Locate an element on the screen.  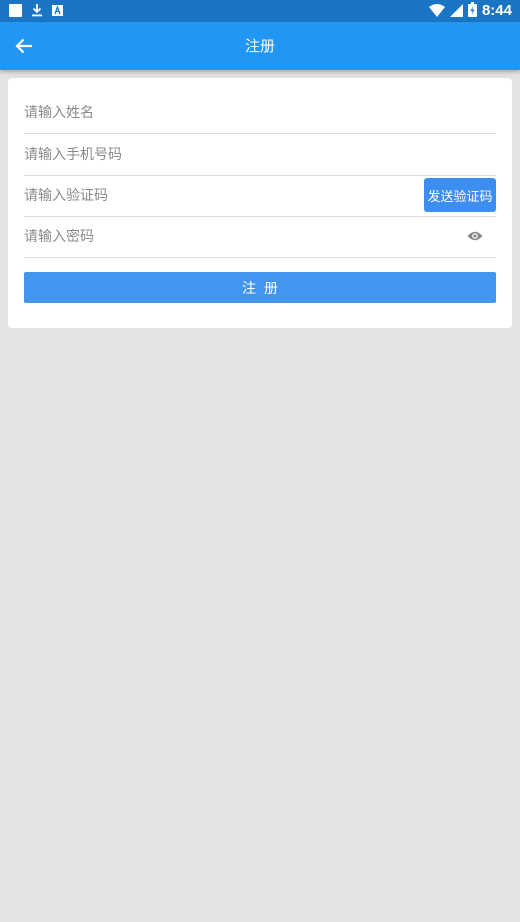
battery-icon is located at coordinates (472, 11).